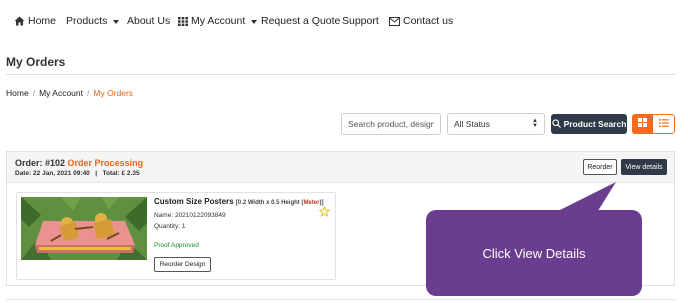  I want to click on page-title: My Orders, so click(36, 62).